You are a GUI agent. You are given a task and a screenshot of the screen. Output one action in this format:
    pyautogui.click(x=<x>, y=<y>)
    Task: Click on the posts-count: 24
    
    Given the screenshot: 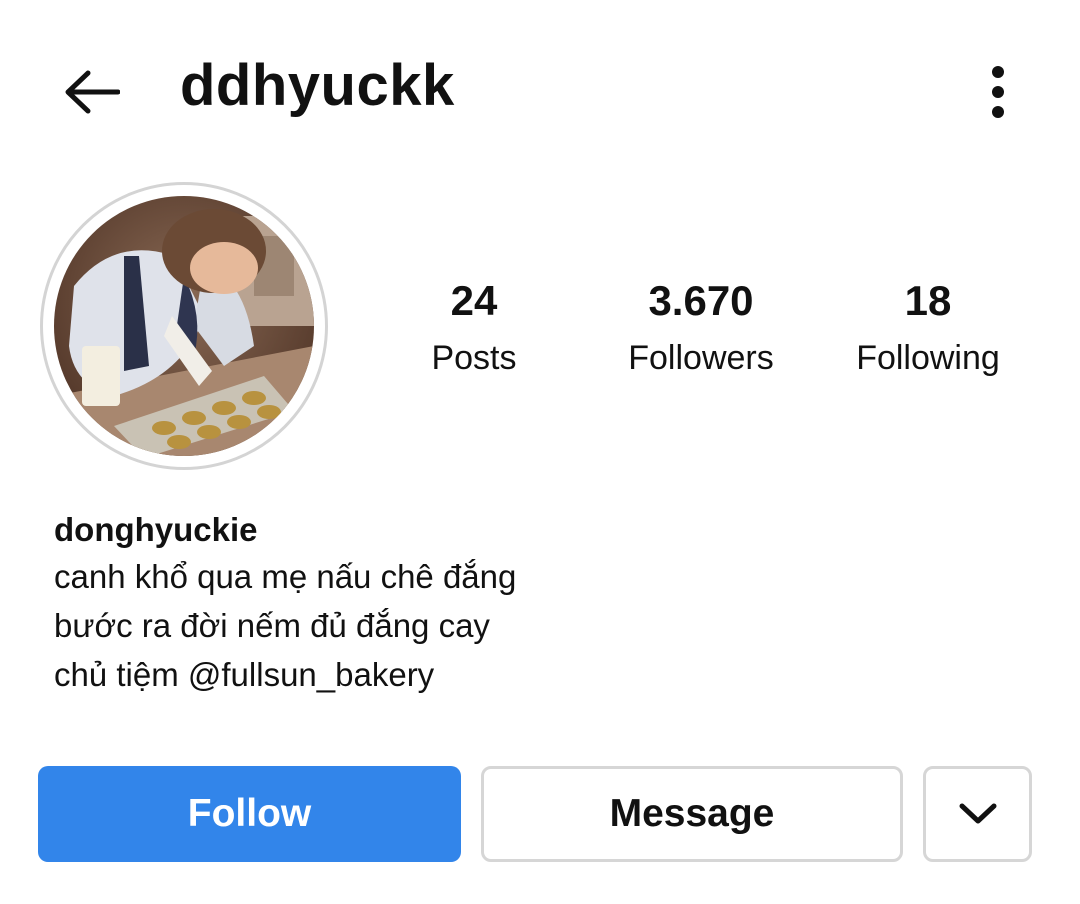 What is the action you would take?
    pyautogui.click(x=474, y=300)
    